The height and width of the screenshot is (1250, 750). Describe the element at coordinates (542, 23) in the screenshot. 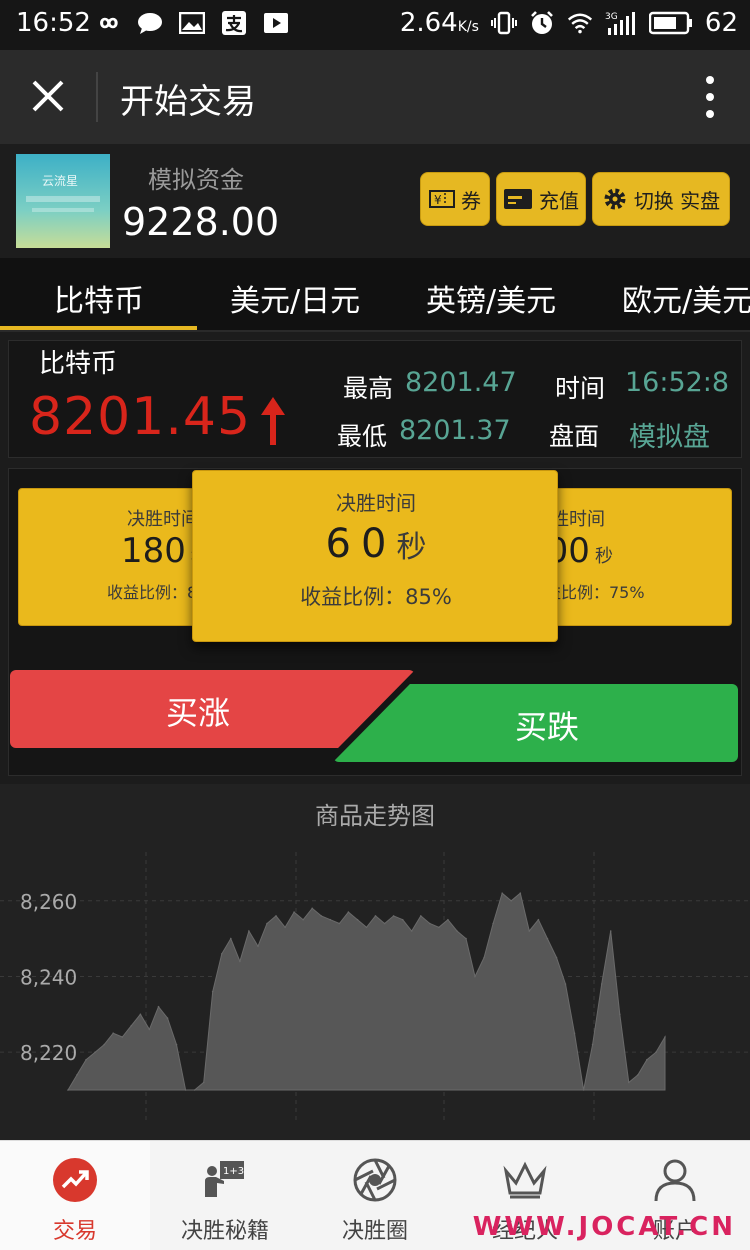

I see `alarm-icon` at that location.